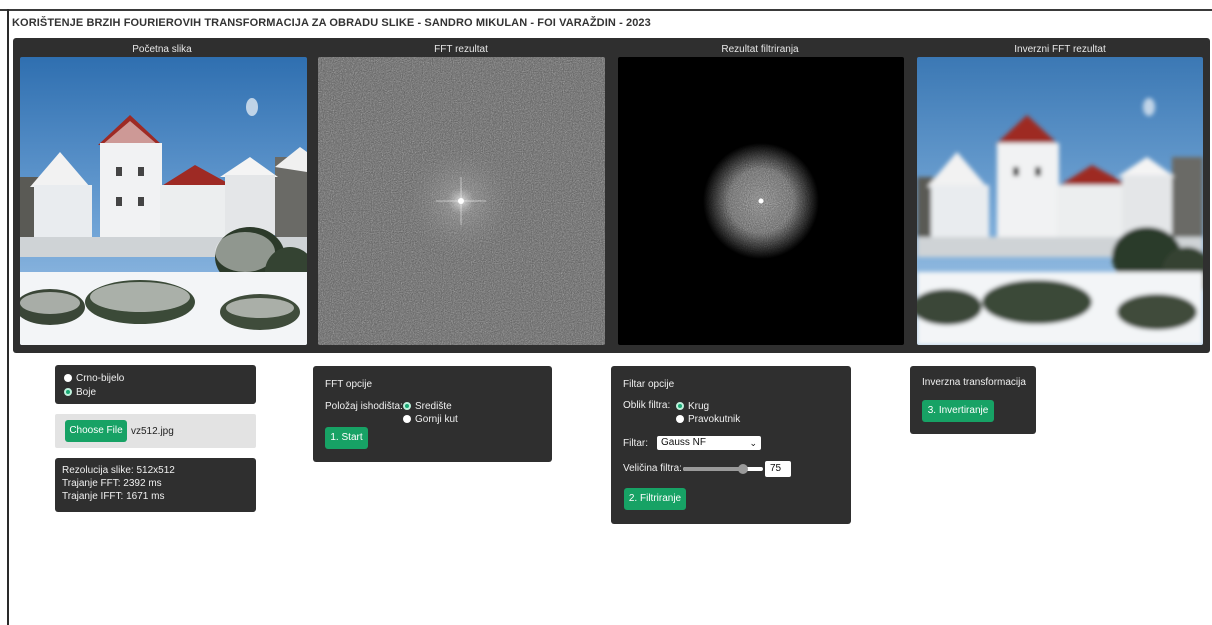  Describe the element at coordinates (112, 483) in the screenshot. I see `fft-time-text: Trajanje FFT: 2392 ms` at that location.